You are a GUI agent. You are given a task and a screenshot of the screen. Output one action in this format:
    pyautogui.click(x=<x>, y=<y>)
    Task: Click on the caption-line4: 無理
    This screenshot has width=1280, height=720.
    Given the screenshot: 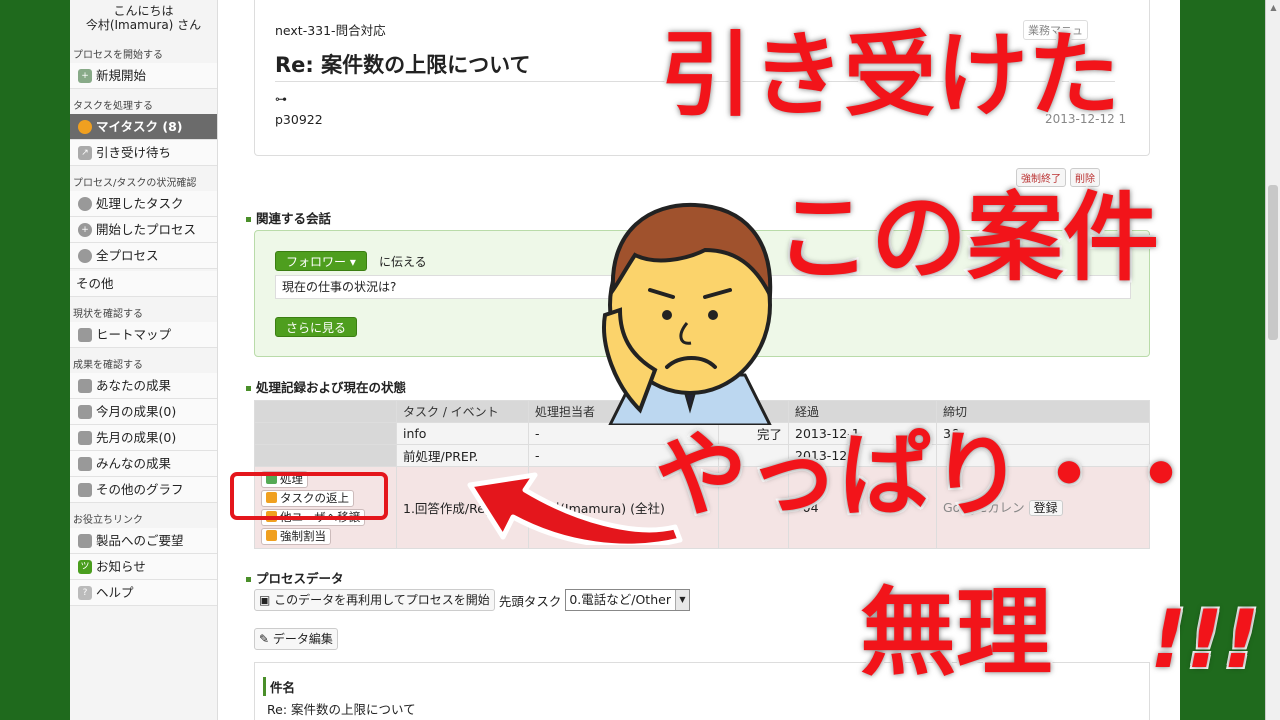 What is the action you would take?
    pyautogui.click(x=956, y=633)
    